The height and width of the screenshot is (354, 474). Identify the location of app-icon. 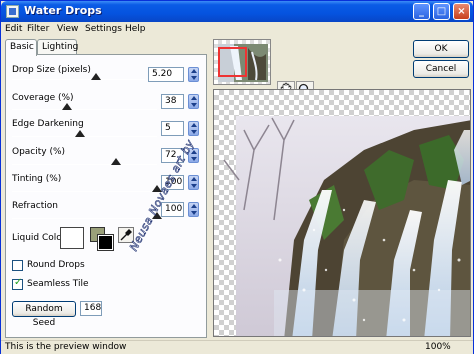
(12, 11).